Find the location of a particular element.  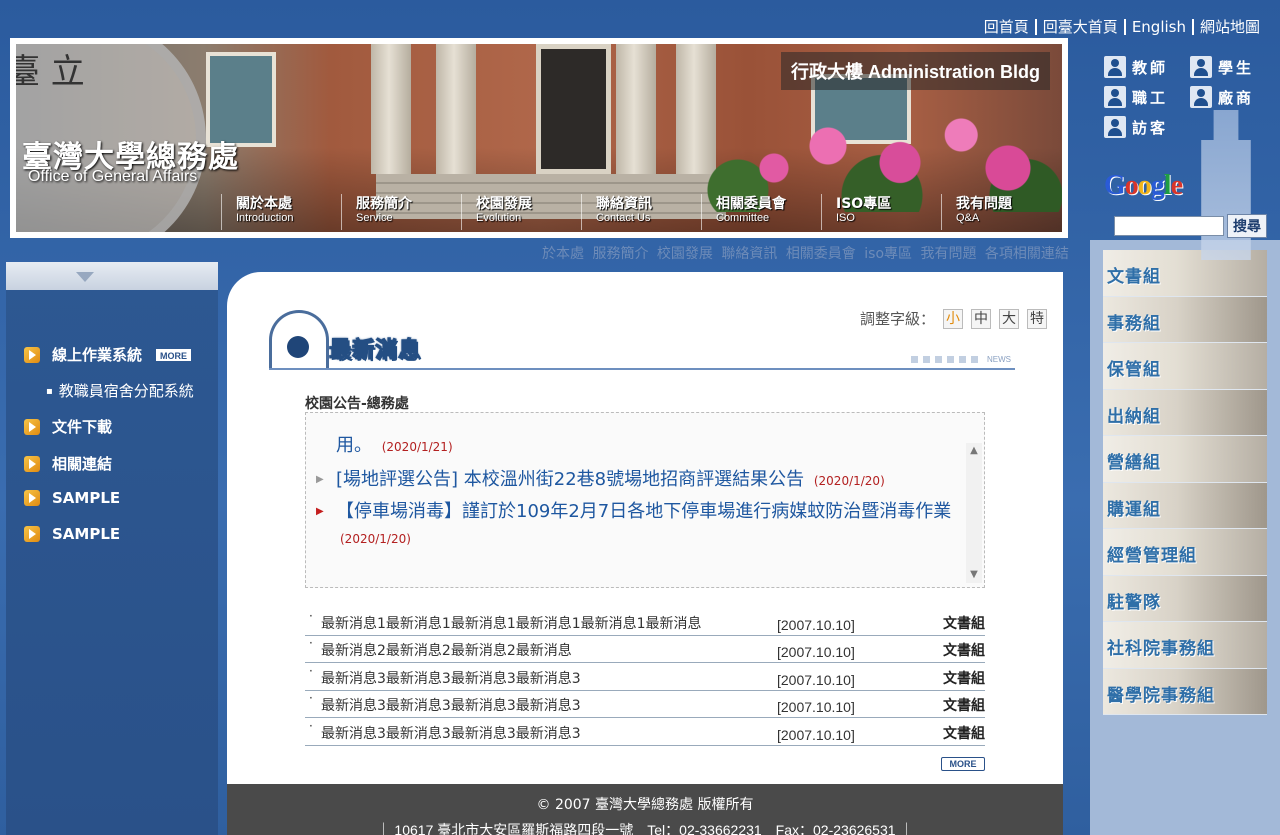

section-label: 校園公告-總務處 is located at coordinates (357, 404).